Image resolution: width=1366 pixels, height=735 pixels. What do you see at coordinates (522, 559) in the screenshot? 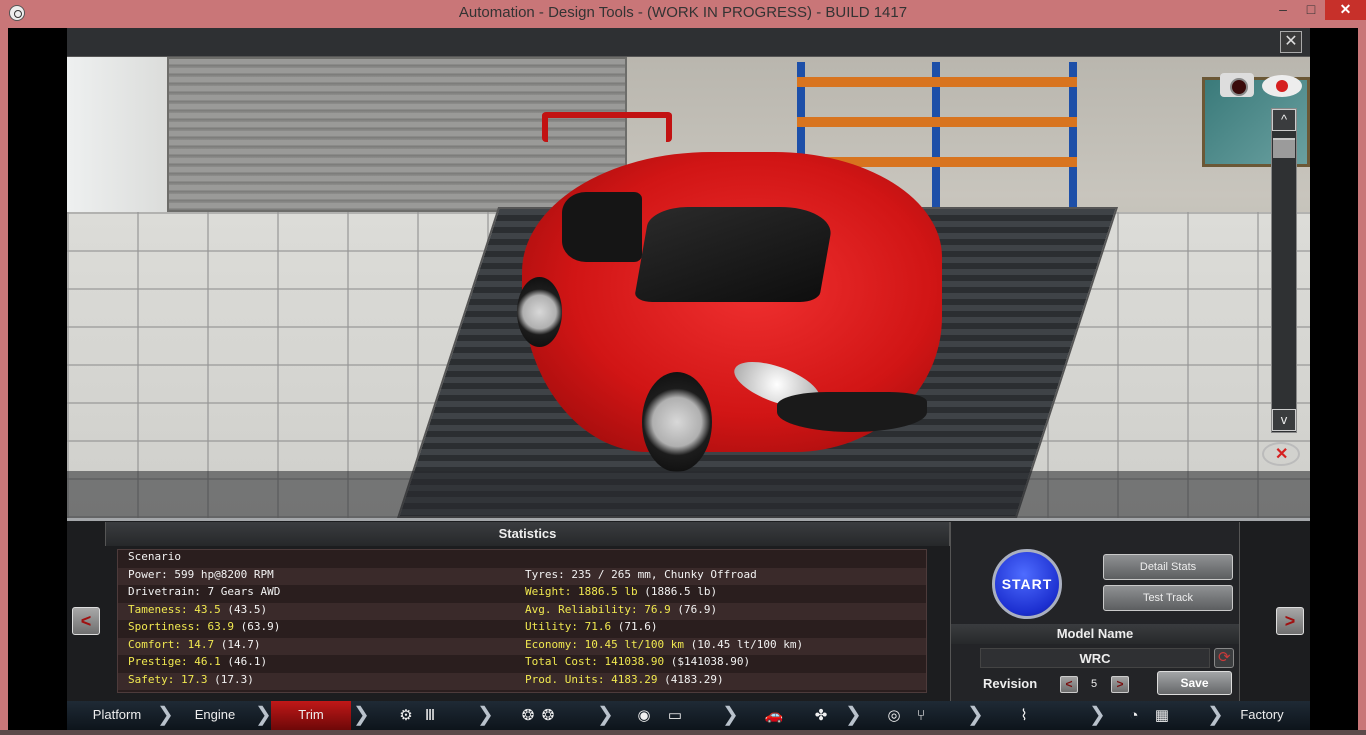
I see `stats-row: Scenario` at bounding box center [522, 559].